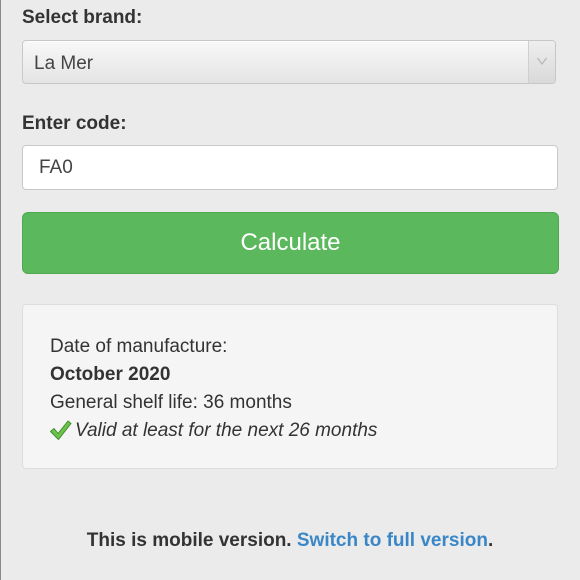 This screenshot has height=580, width=580. I want to click on validity-text: Valid at least for the next 26 months, so click(226, 430).